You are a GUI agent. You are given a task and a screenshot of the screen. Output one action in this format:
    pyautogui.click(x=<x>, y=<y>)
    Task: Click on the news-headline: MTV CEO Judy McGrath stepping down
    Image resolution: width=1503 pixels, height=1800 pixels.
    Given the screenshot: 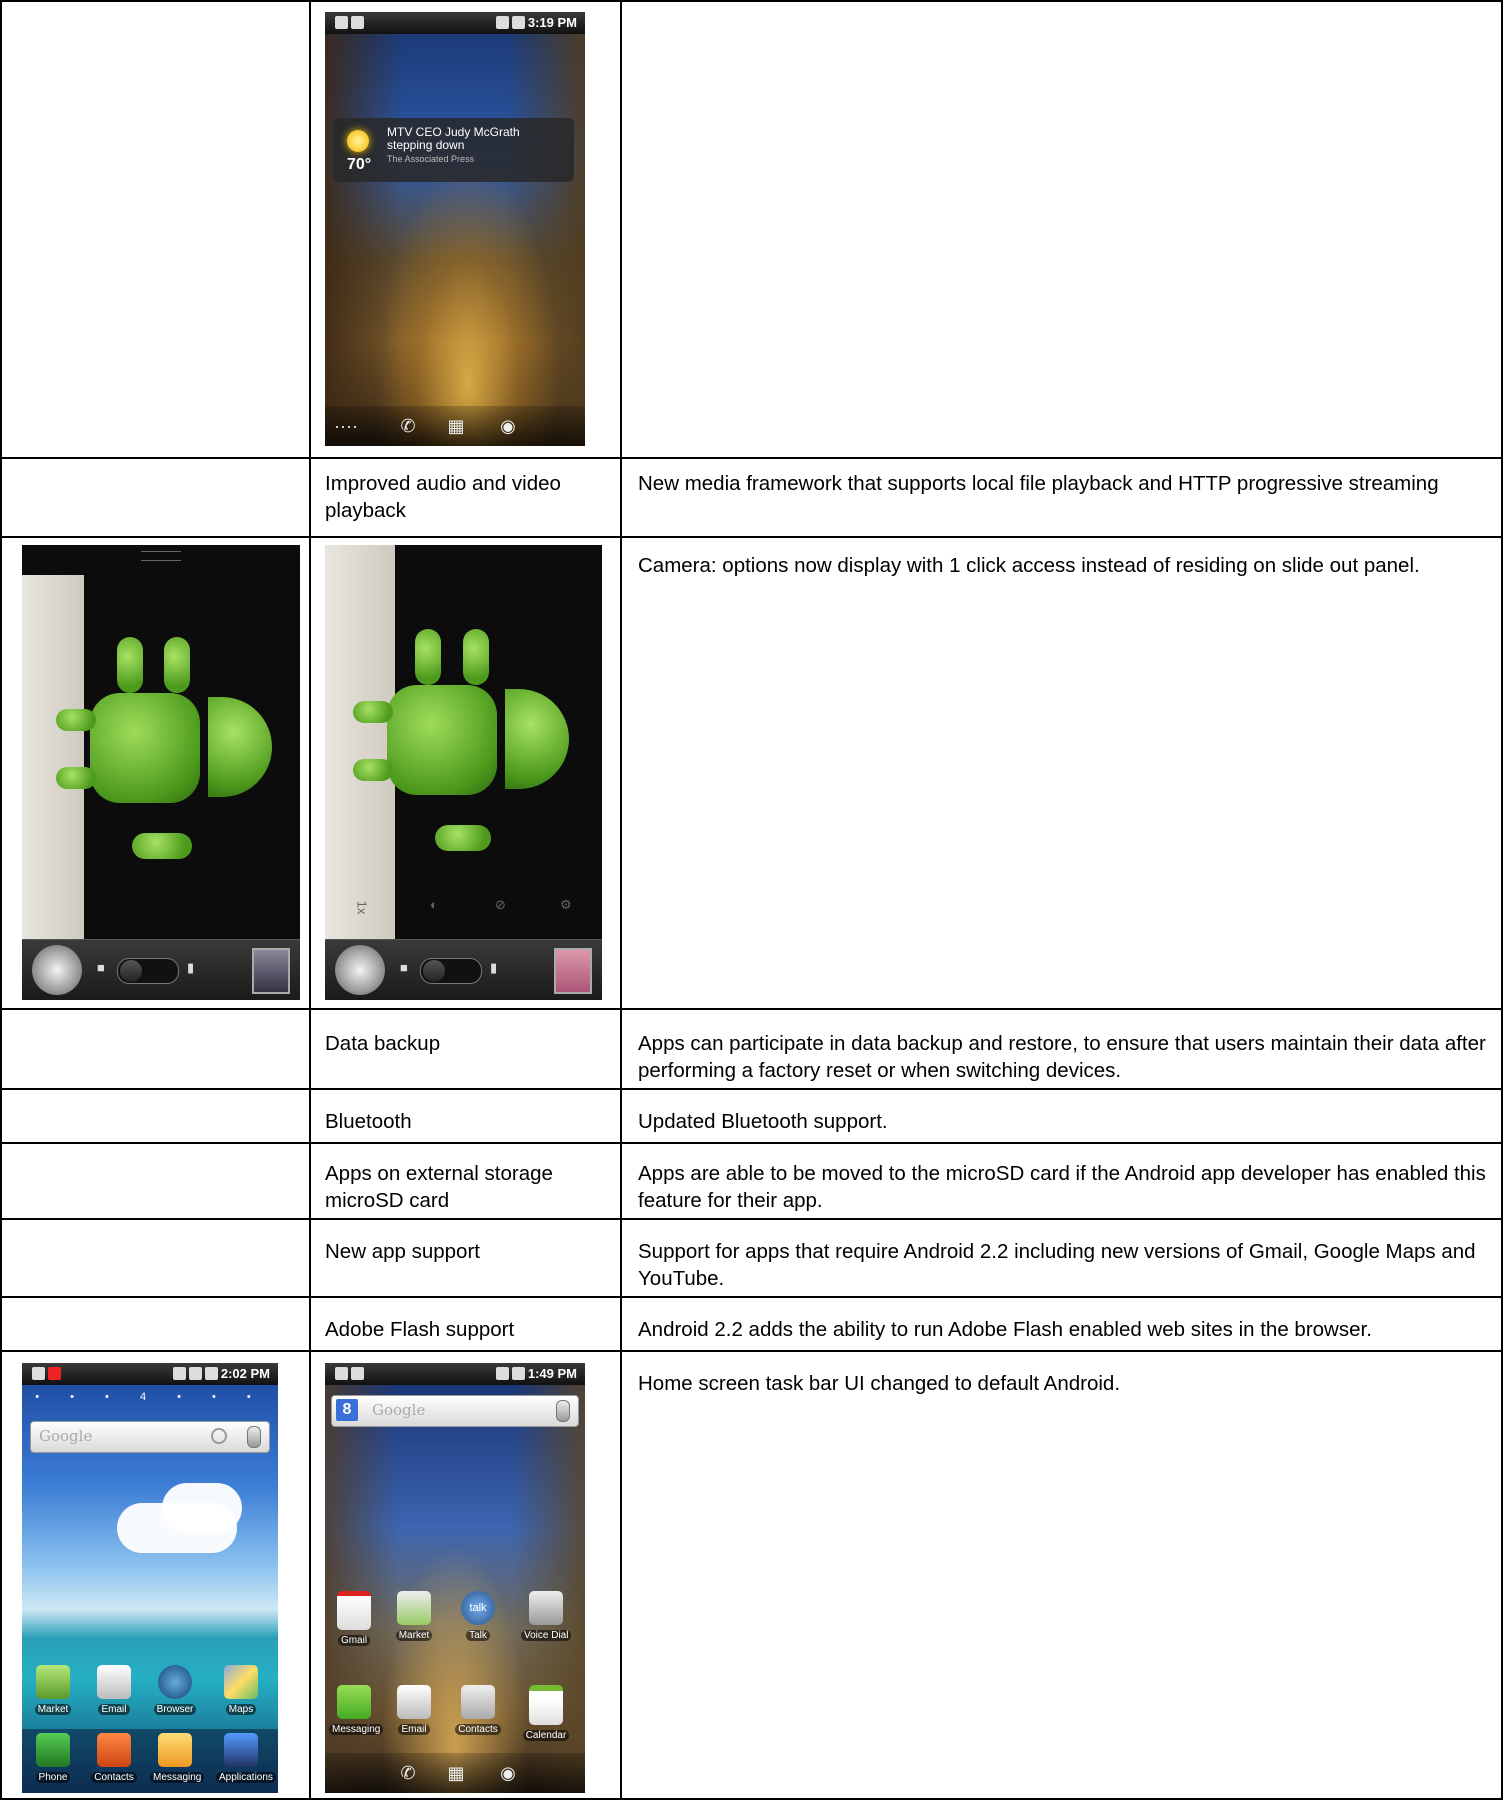 What is the action you would take?
    pyautogui.click(x=453, y=138)
    